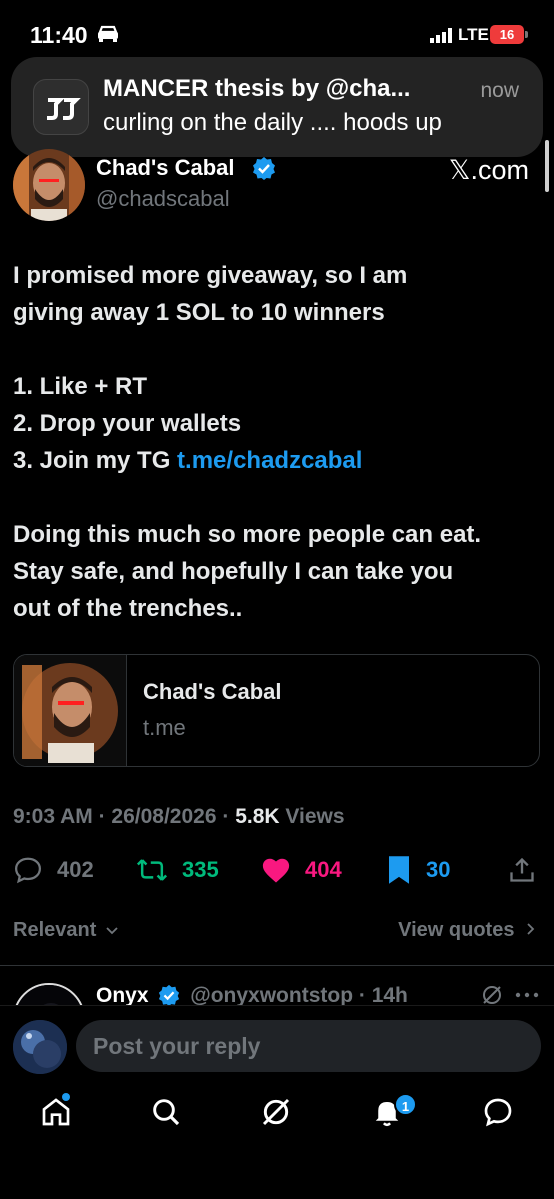 This screenshot has width=554, height=1199. I want to click on retweet-icon, so click(152, 870).